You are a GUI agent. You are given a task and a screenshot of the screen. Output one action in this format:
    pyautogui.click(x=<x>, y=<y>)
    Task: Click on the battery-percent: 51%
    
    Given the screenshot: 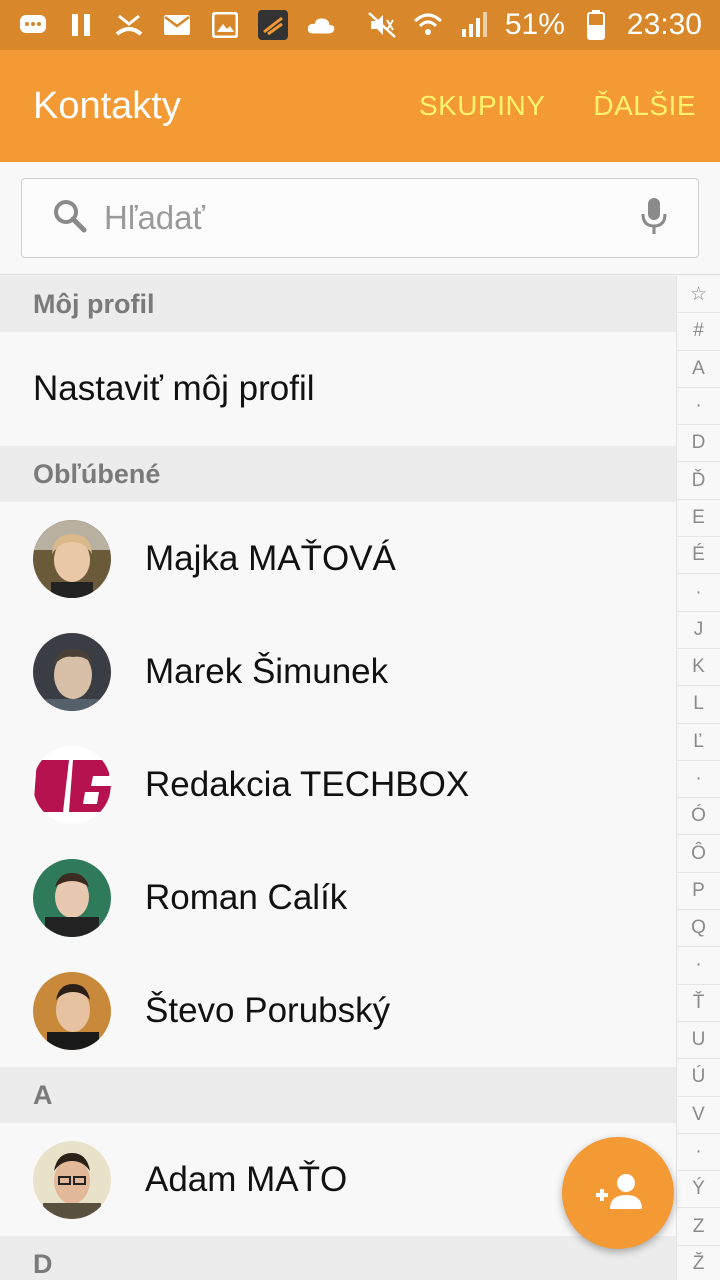 What is the action you would take?
    pyautogui.click(x=534, y=24)
    